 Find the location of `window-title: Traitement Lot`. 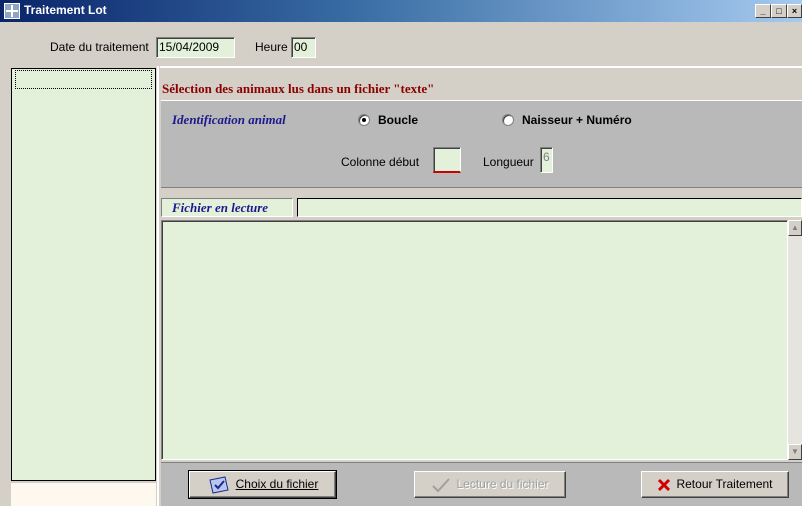

window-title: Traitement Lot is located at coordinates (65, 10).